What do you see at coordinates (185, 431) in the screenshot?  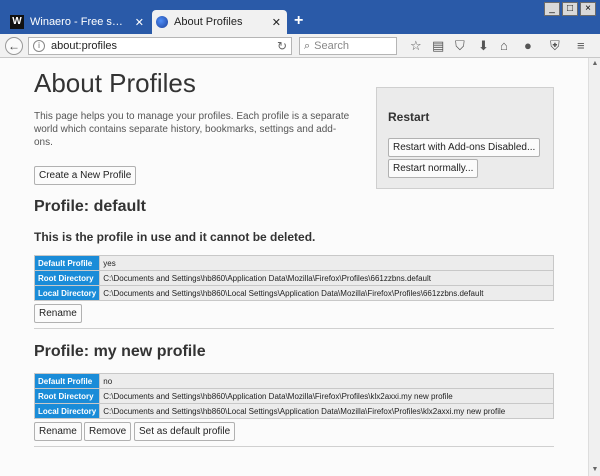 I see `set-default-profile-button: Set as default profile` at bounding box center [185, 431].